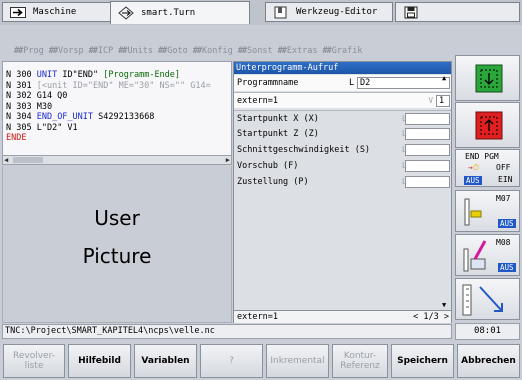 The image size is (522, 380). What do you see at coordinates (117, 256) in the screenshot?
I see `user-picture-line2: Picture` at bounding box center [117, 256].